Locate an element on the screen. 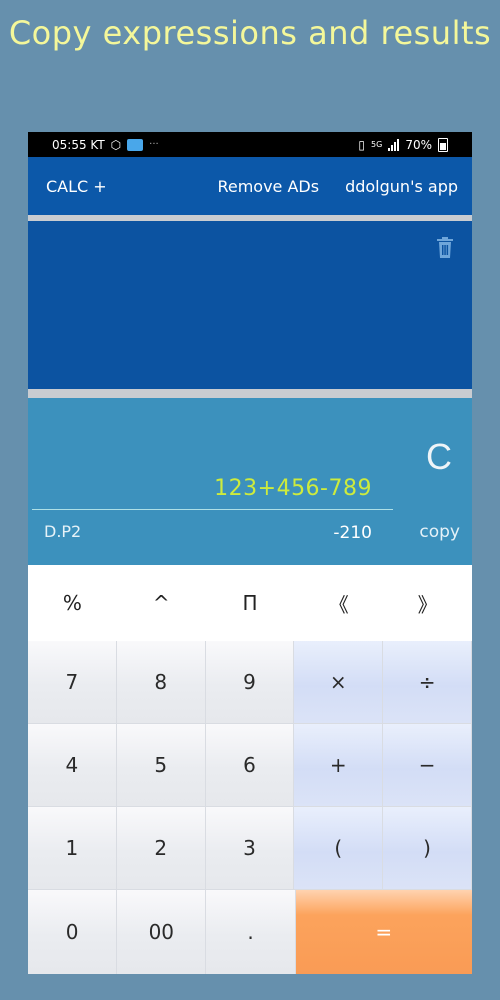 This screenshot has height=1000, width=500. keypad-row: 0 00 . = is located at coordinates (250, 932).